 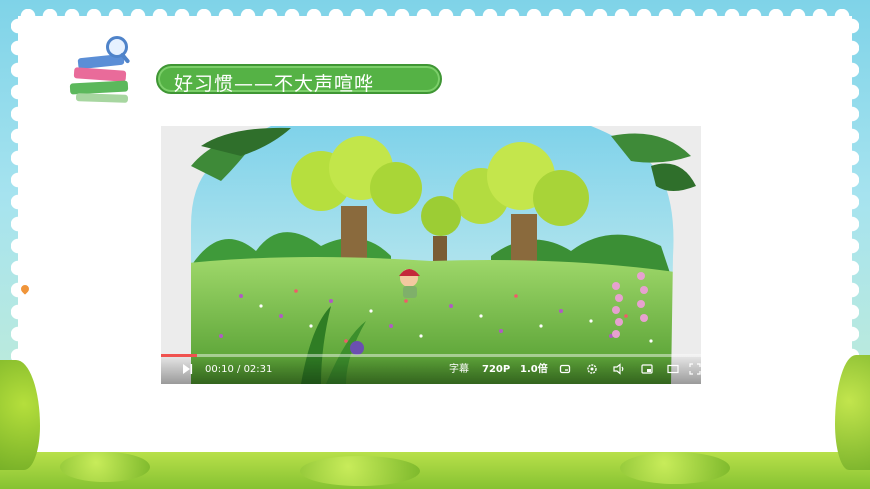 I want to click on speed-button: 1.0倍, so click(x=534, y=370).